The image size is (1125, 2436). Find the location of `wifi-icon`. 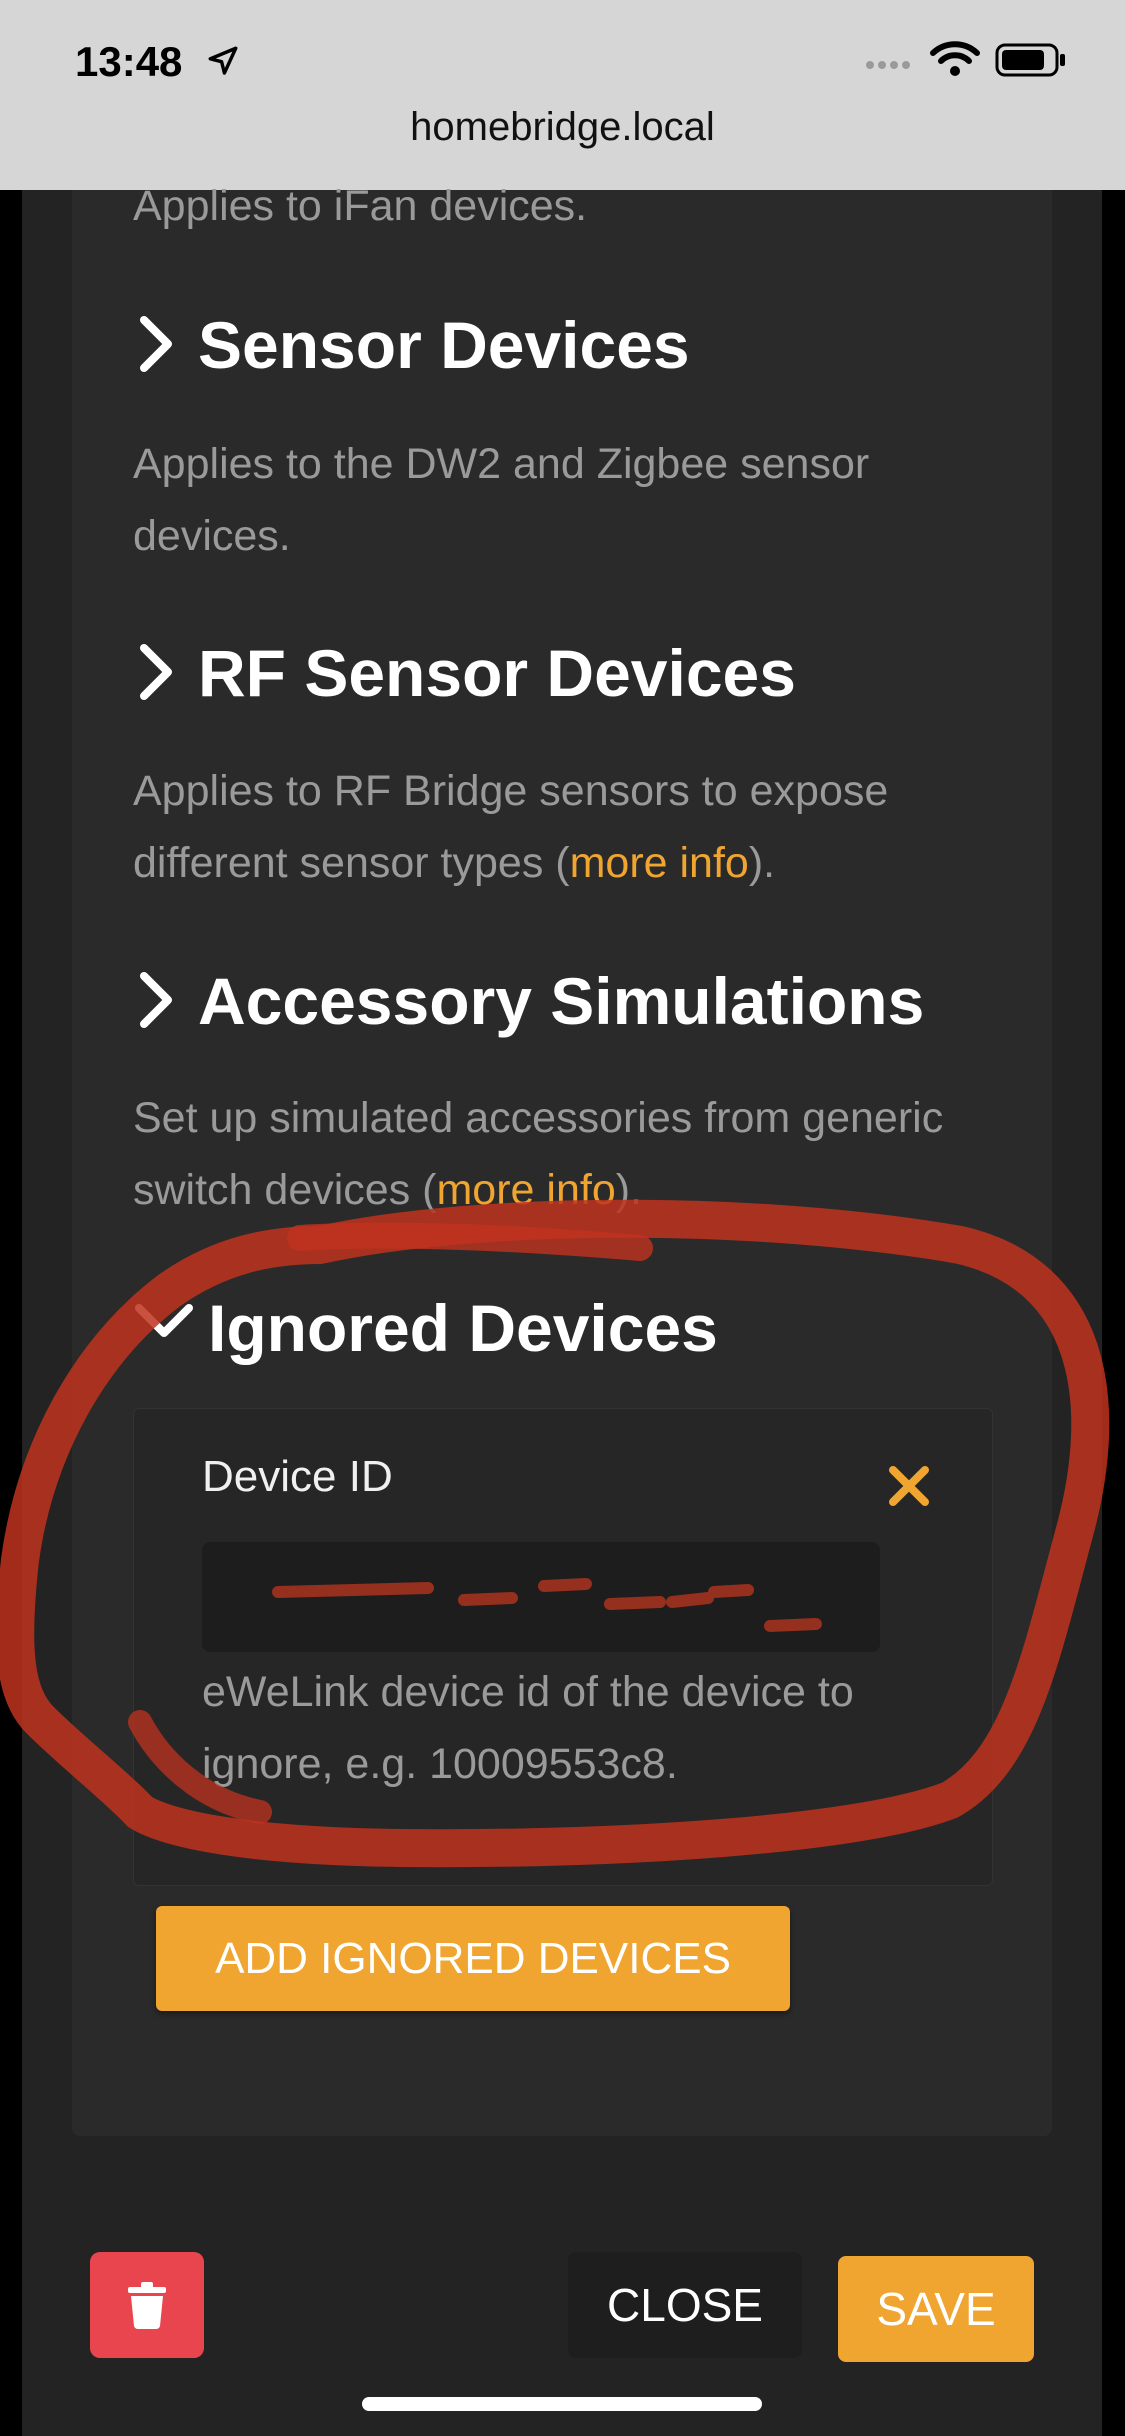

wifi-icon is located at coordinates (955, 58).